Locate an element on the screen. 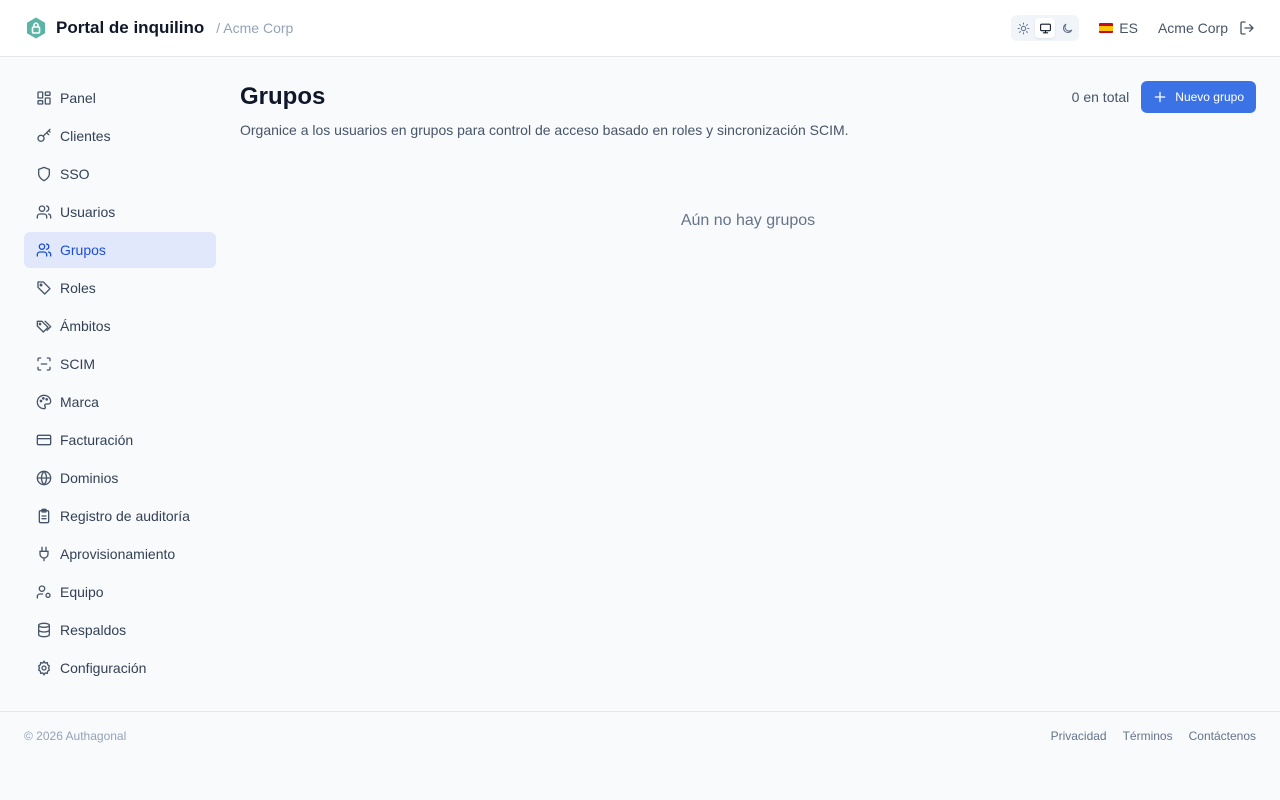 This screenshot has height=800, width=1280. sidebar-item-clientes: Clientes is located at coordinates (120, 136).